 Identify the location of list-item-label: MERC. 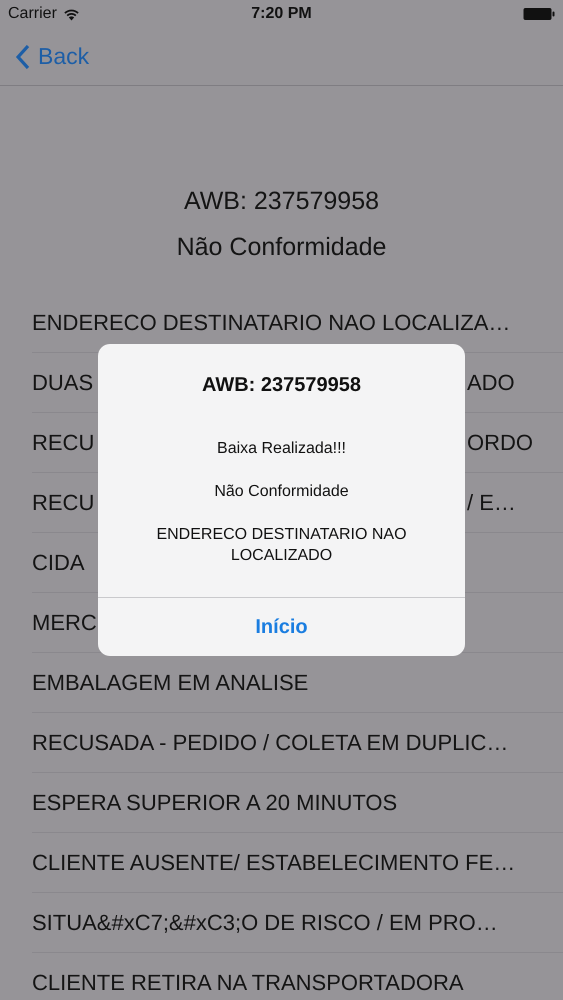
(64, 622).